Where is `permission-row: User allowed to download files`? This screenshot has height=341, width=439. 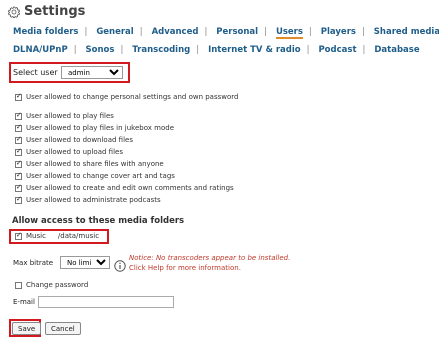 permission-row: User allowed to download files is located at coordinates (74, 139).